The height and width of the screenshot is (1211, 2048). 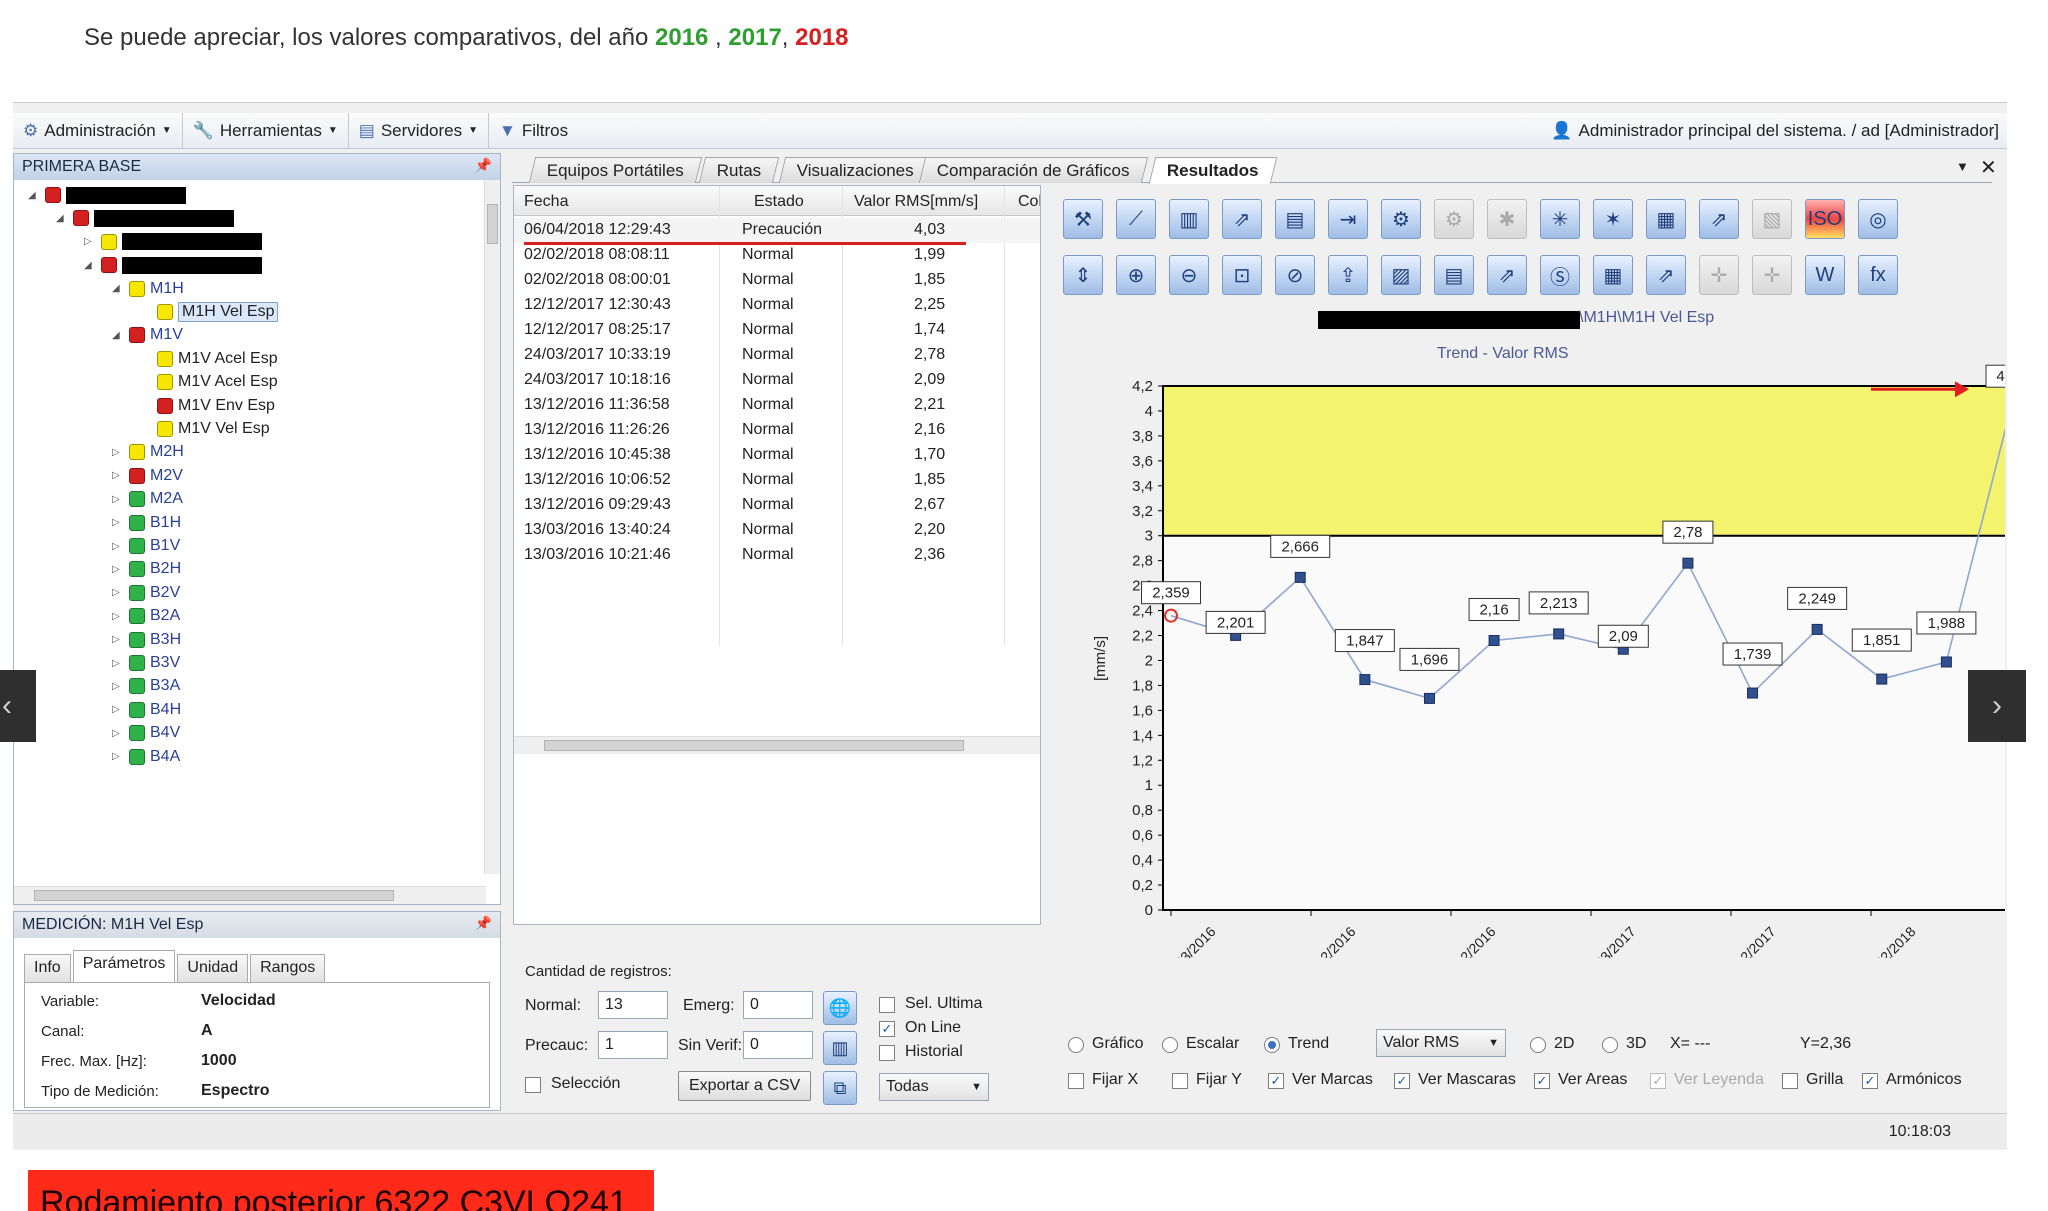 What do you see at coordinates (745, 1086) in the screenshot?
I see `exportar-csv-button: Exportar a CSV` at bounding box center [745, 1086].